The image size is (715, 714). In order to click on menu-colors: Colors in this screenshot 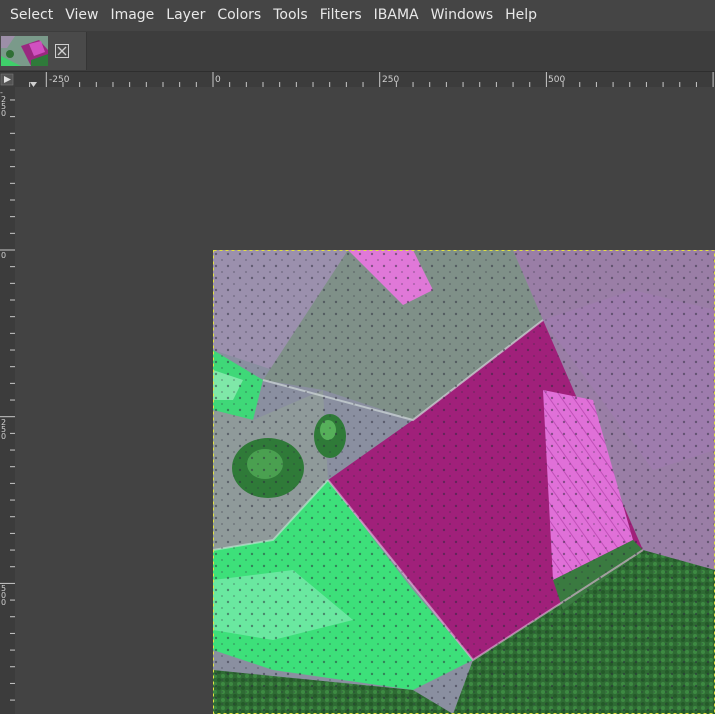, I will do `click(239, 15)`.